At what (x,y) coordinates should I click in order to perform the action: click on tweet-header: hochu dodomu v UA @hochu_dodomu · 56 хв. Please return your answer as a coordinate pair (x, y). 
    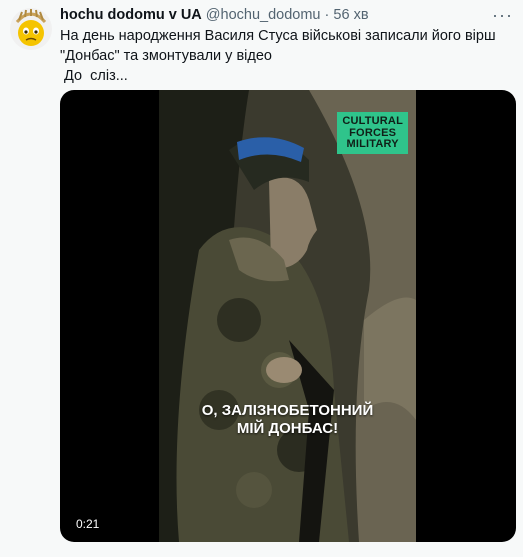
    Looking at the image, I should click on (214, 15).